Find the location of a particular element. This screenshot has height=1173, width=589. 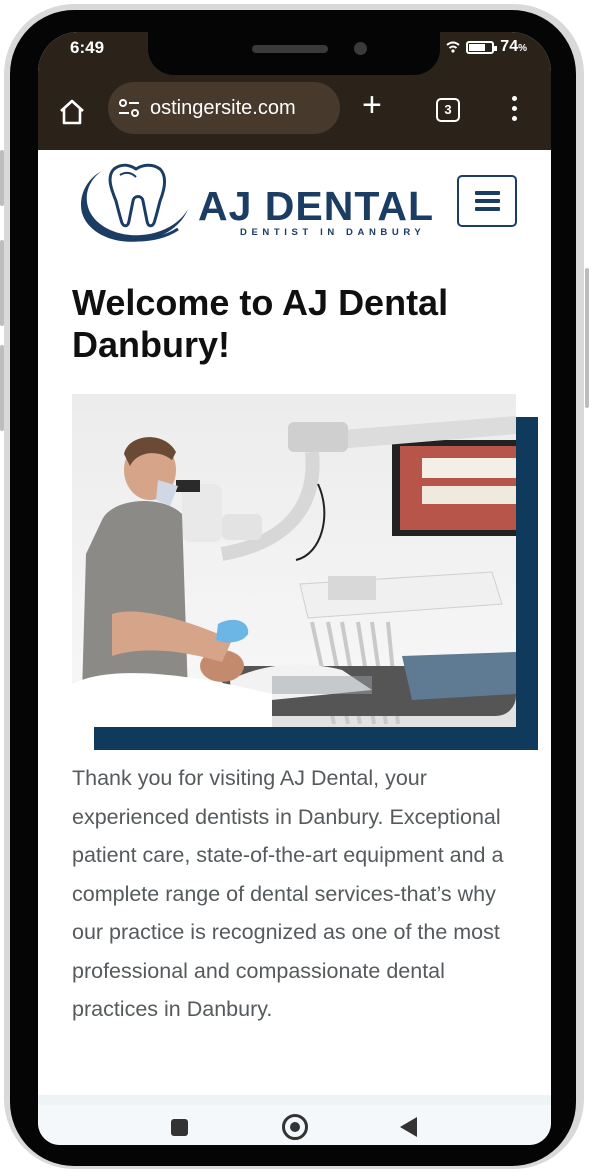

status-time: 6:49 is located at coordinates (87, 47).